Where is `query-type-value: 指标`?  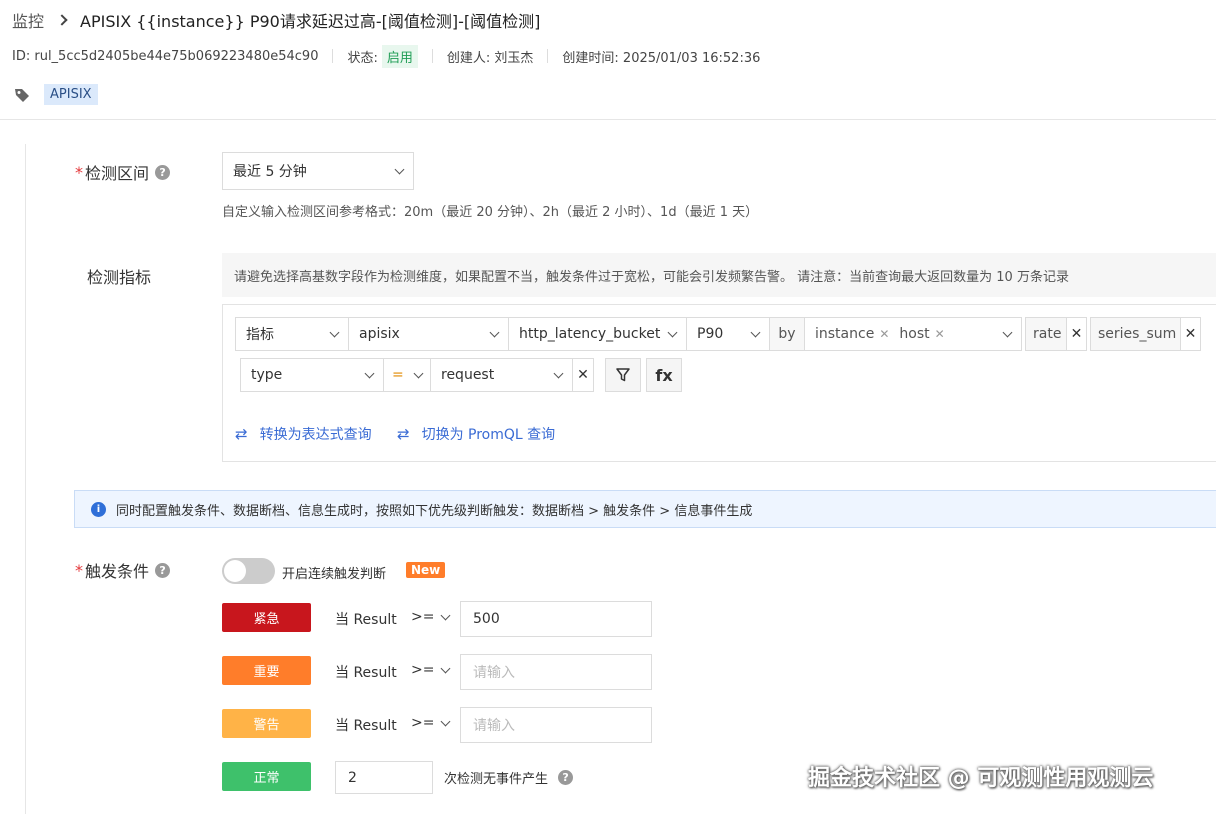 query-type-value: 指标 is located at coordinates (260, 335).